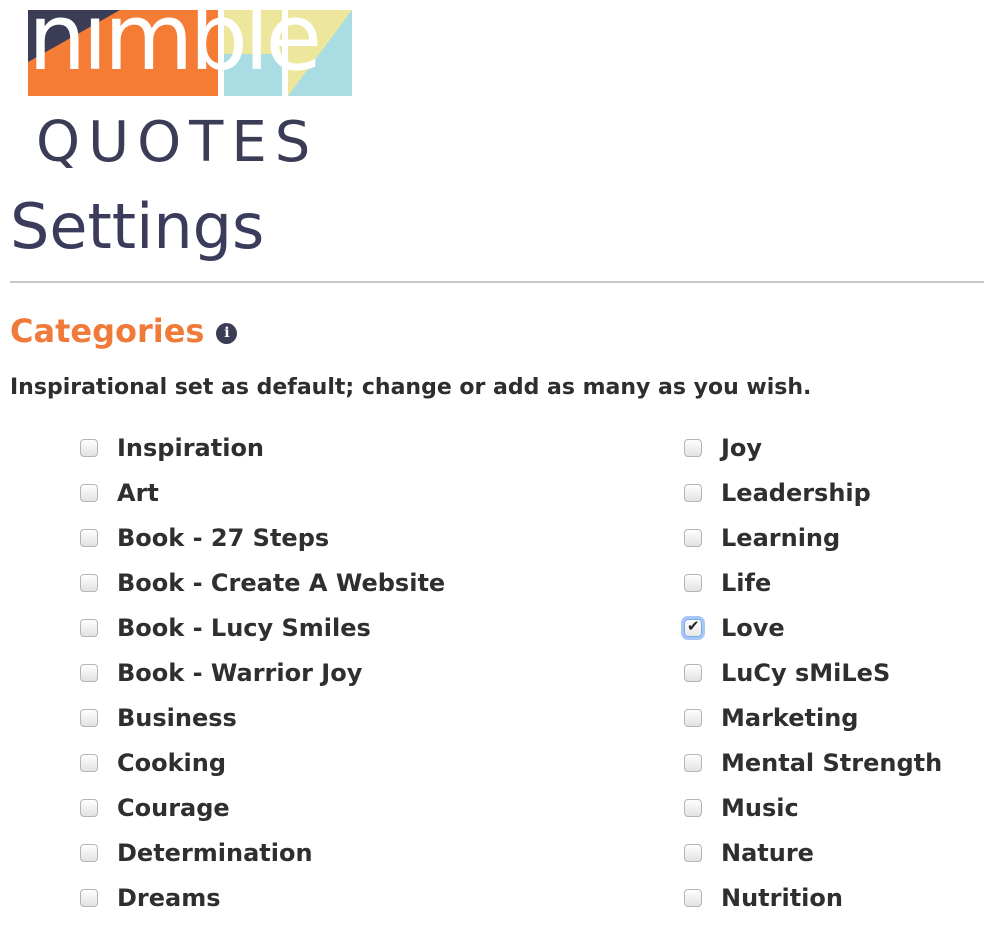  Describe the element at coordinates (813, 807) in the screenshot. I see `category-item: Music` at that location.